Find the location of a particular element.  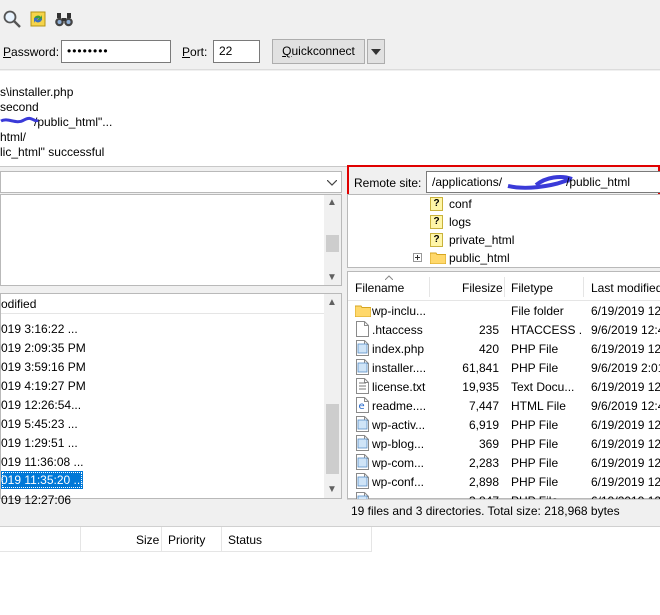

transfer-queue: Size Priority Status is located at coordinates (330, 570).